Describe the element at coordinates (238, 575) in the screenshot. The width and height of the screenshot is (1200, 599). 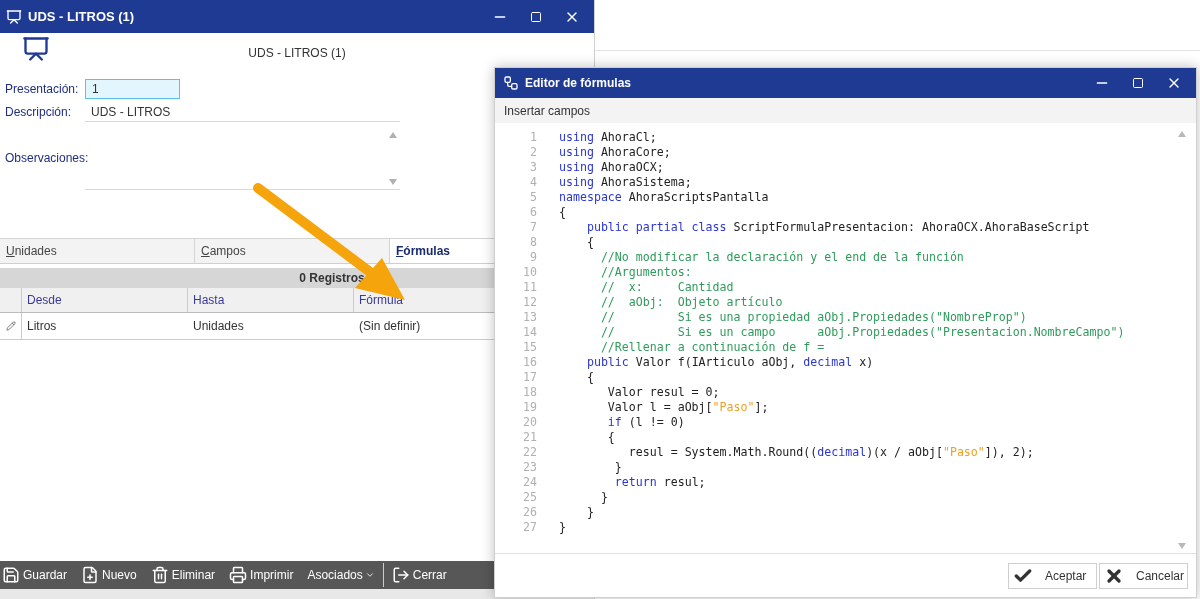
I see `printer-icon` at that location.